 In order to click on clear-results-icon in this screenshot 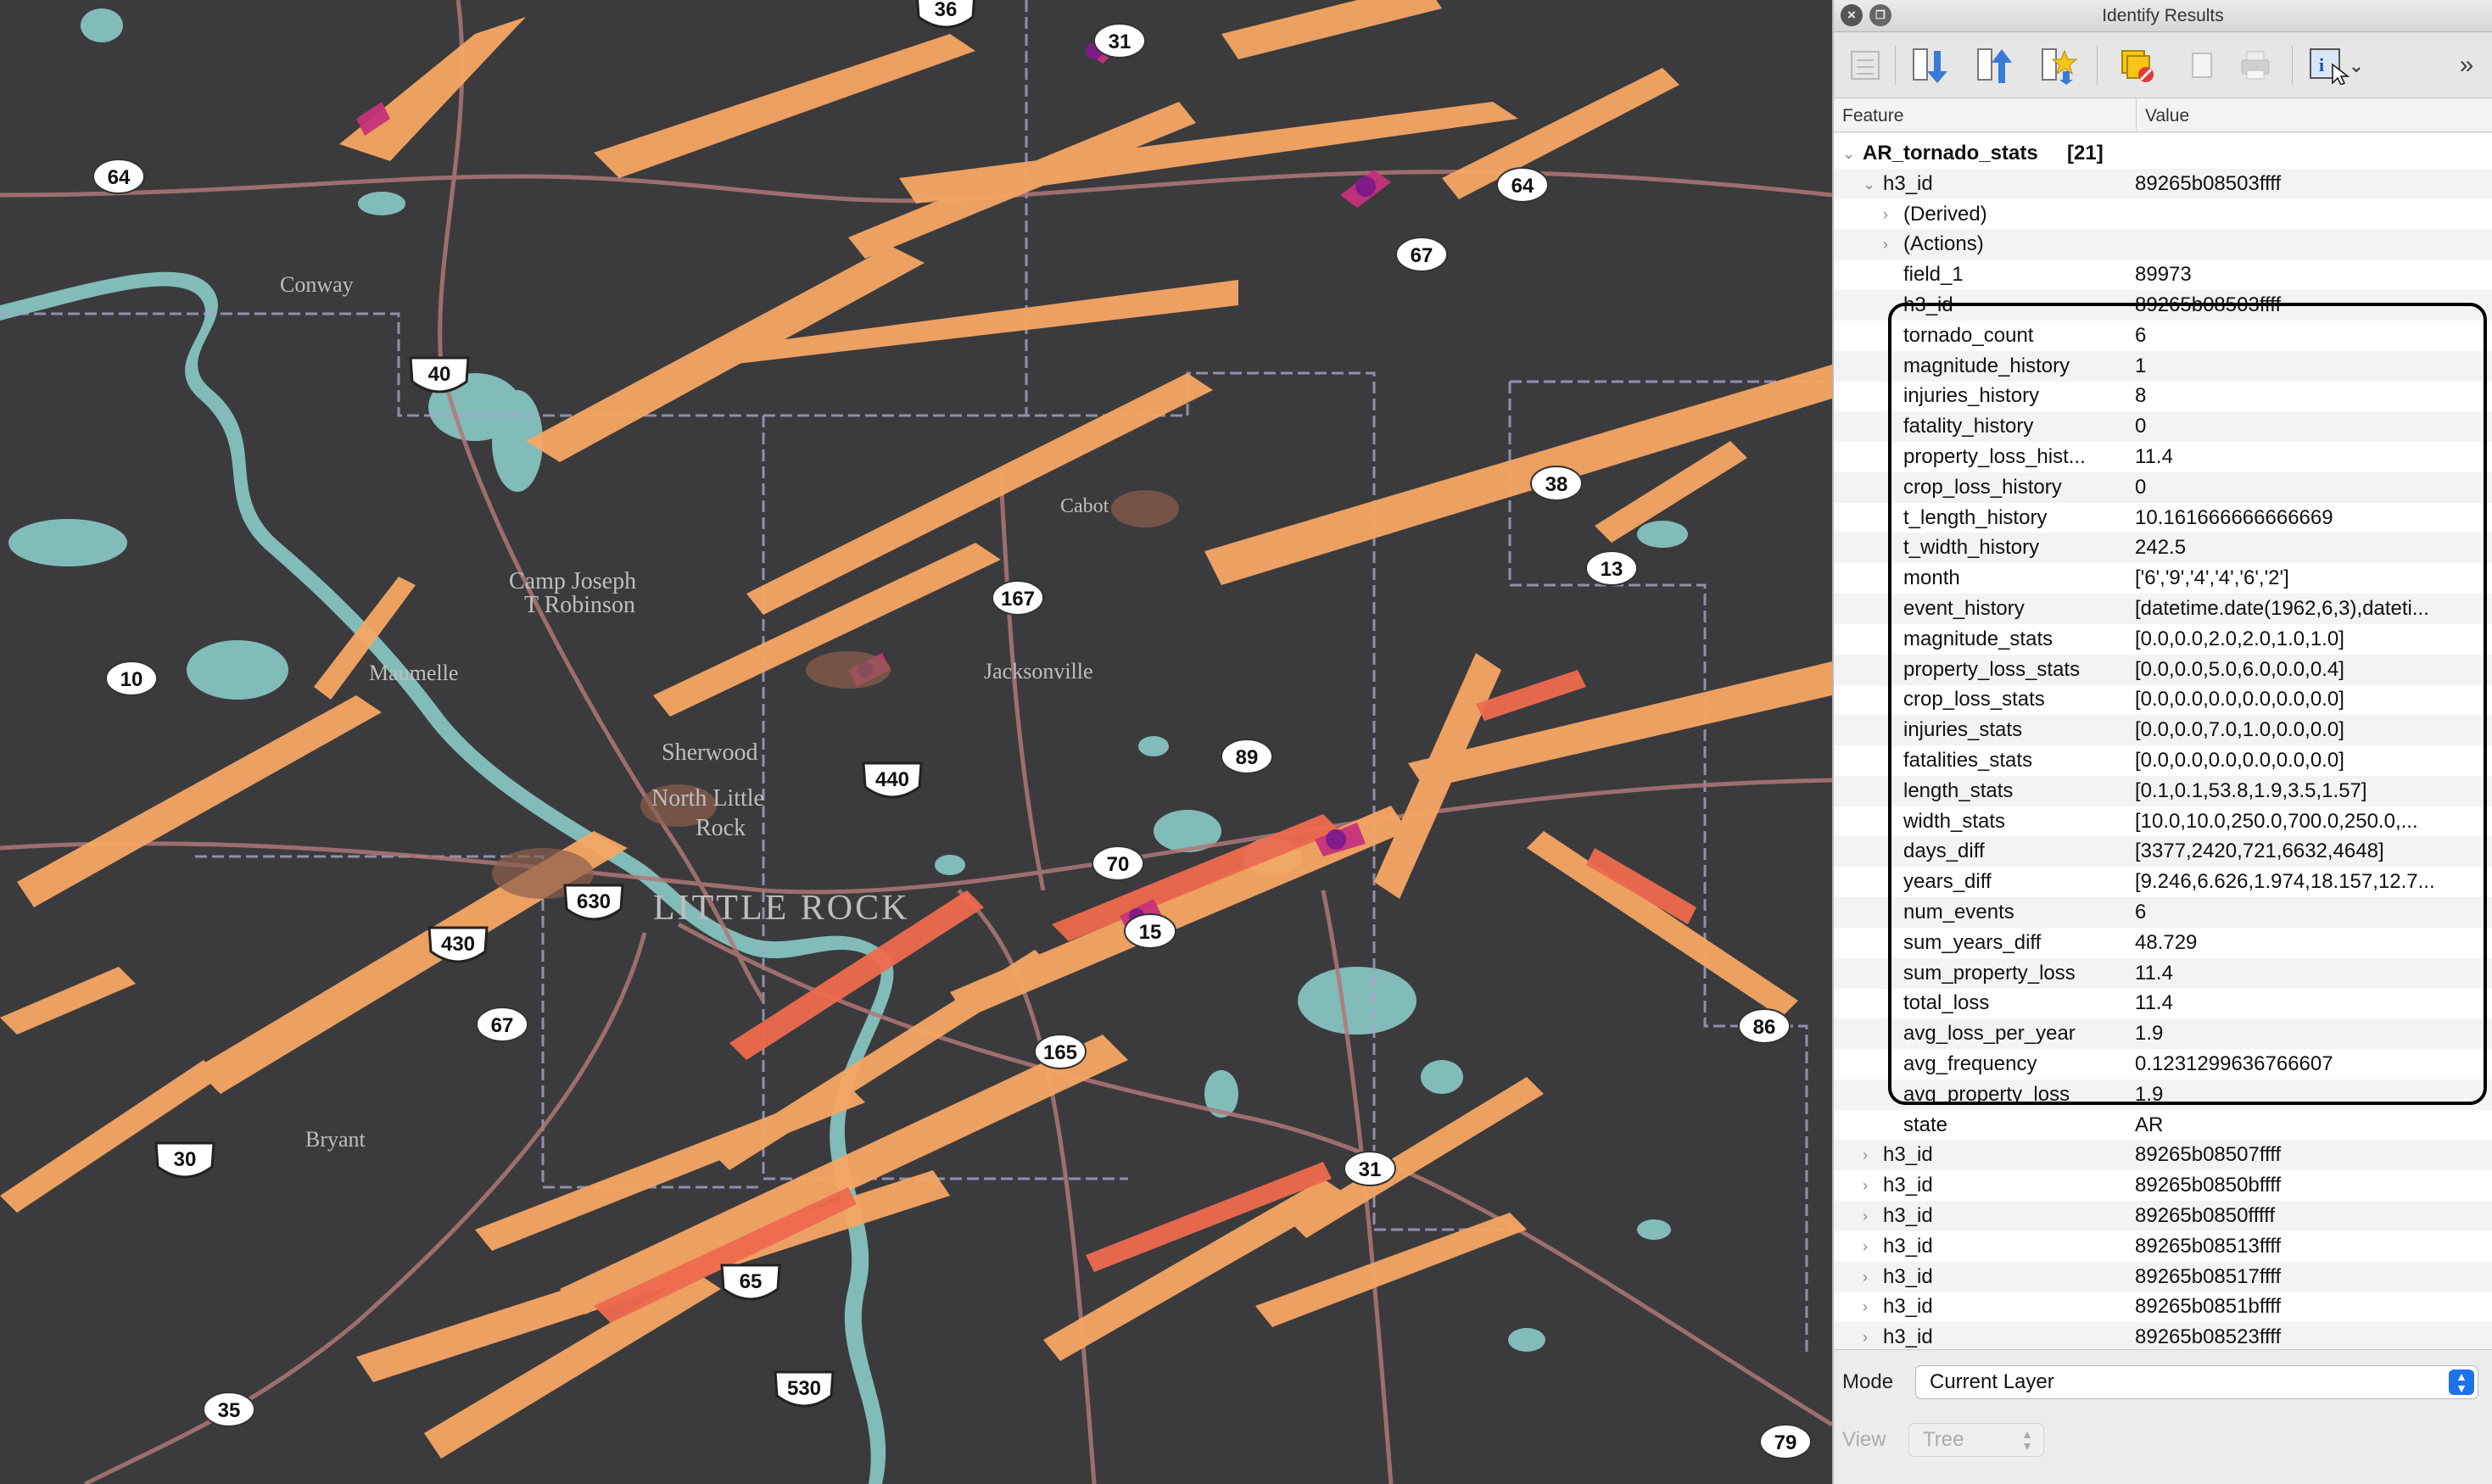, I will do `click(2137, 65)`.